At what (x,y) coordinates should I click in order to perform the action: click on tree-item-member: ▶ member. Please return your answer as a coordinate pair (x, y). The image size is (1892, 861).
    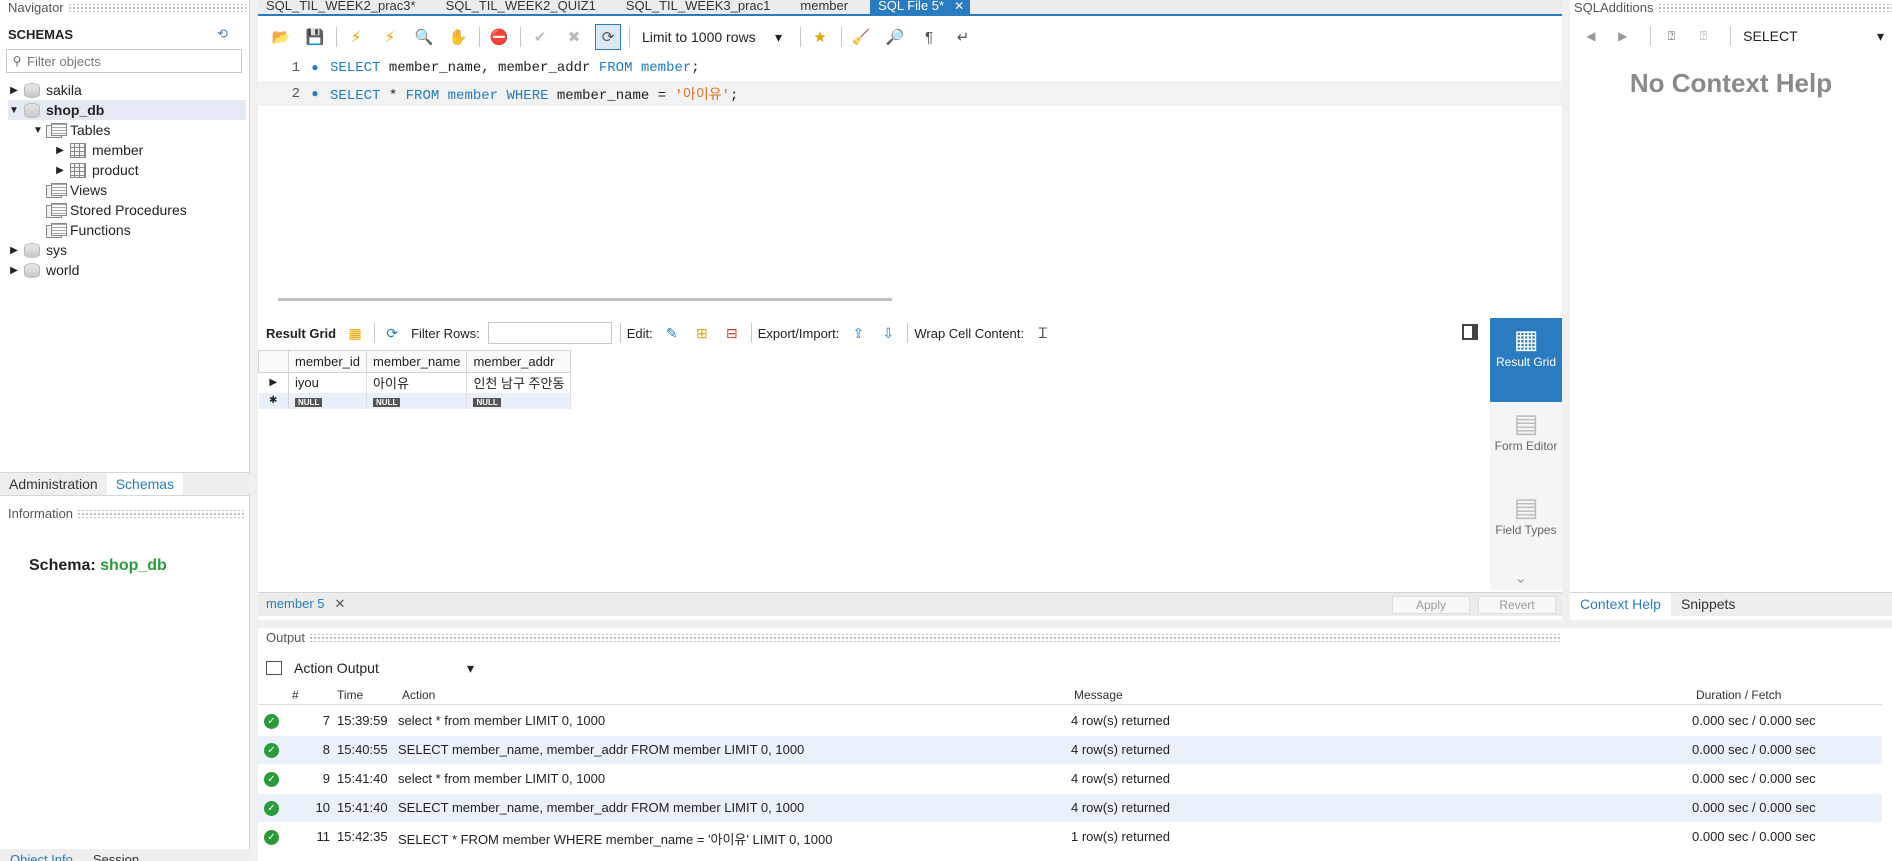
    Looking at the image, I should click on (98, 150).